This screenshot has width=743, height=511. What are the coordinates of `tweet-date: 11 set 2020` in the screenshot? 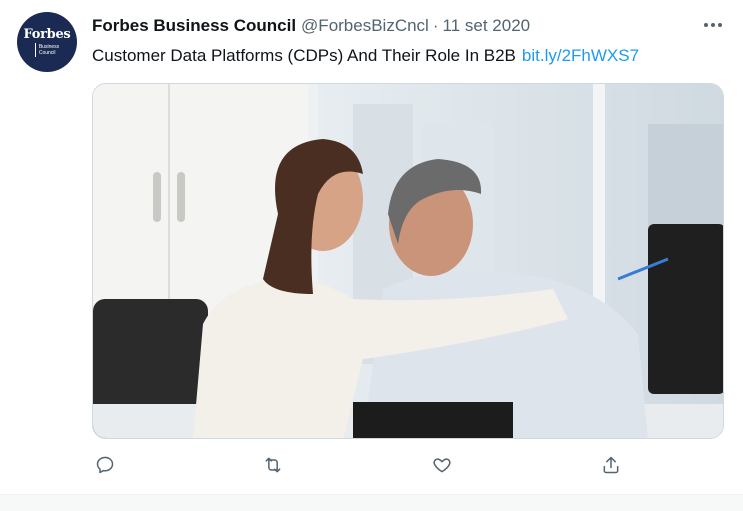 It's located at (487, 26).